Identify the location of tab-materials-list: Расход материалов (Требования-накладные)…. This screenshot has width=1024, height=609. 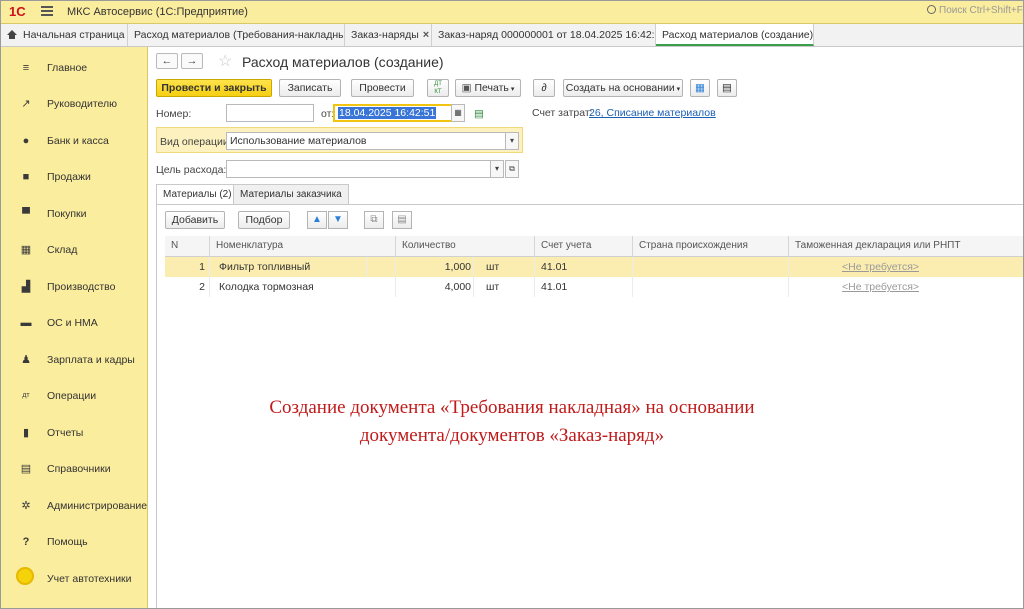
(236, 35).